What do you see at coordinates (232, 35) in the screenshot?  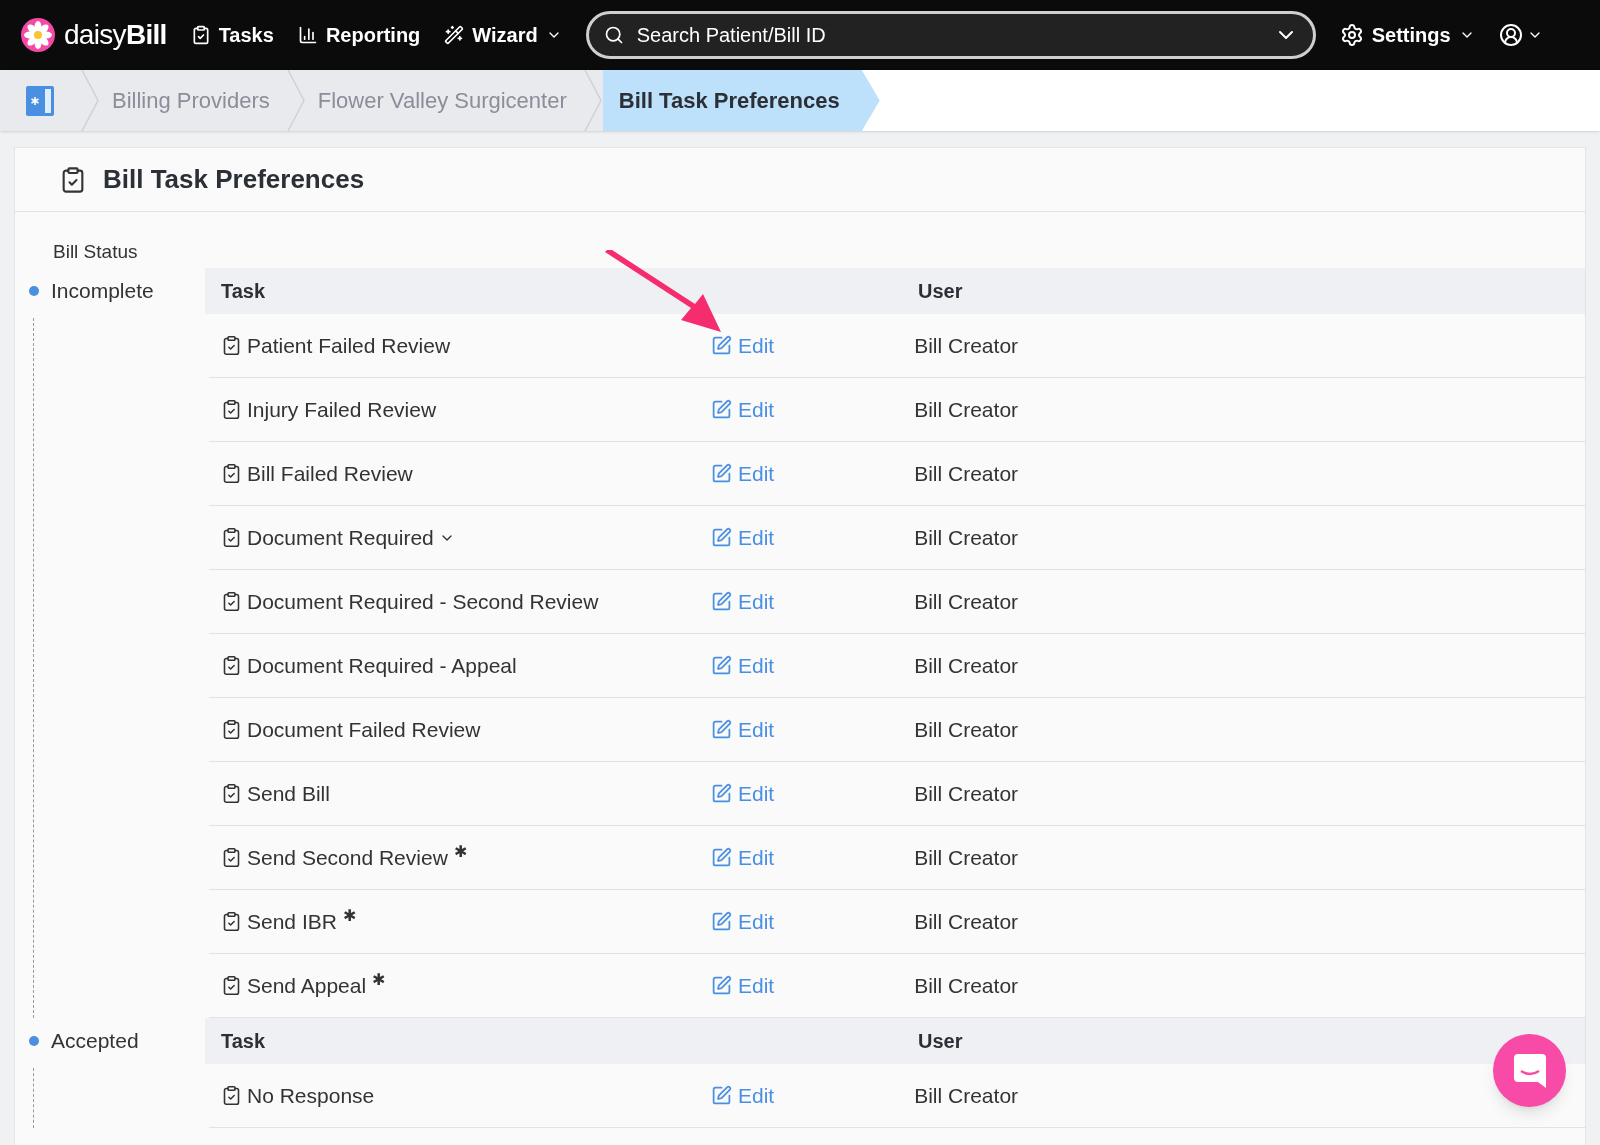 I see `nav-menu-item: Tasks` at bounding box center [232, 35].